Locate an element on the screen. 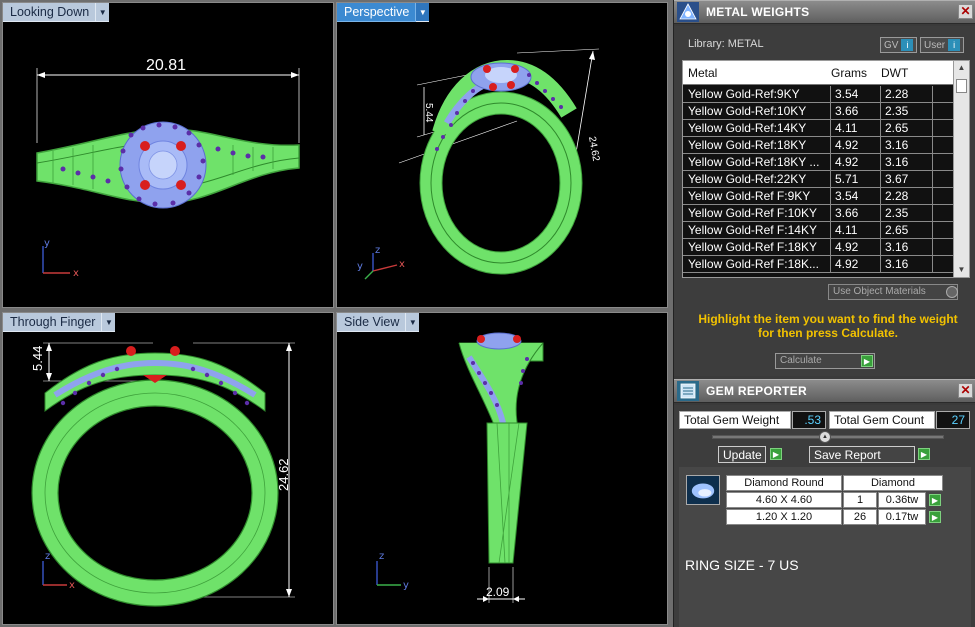 The width and height of the screenshot is (975, 627). viewport-title: Looking Down is located at coordinates (50, 12).